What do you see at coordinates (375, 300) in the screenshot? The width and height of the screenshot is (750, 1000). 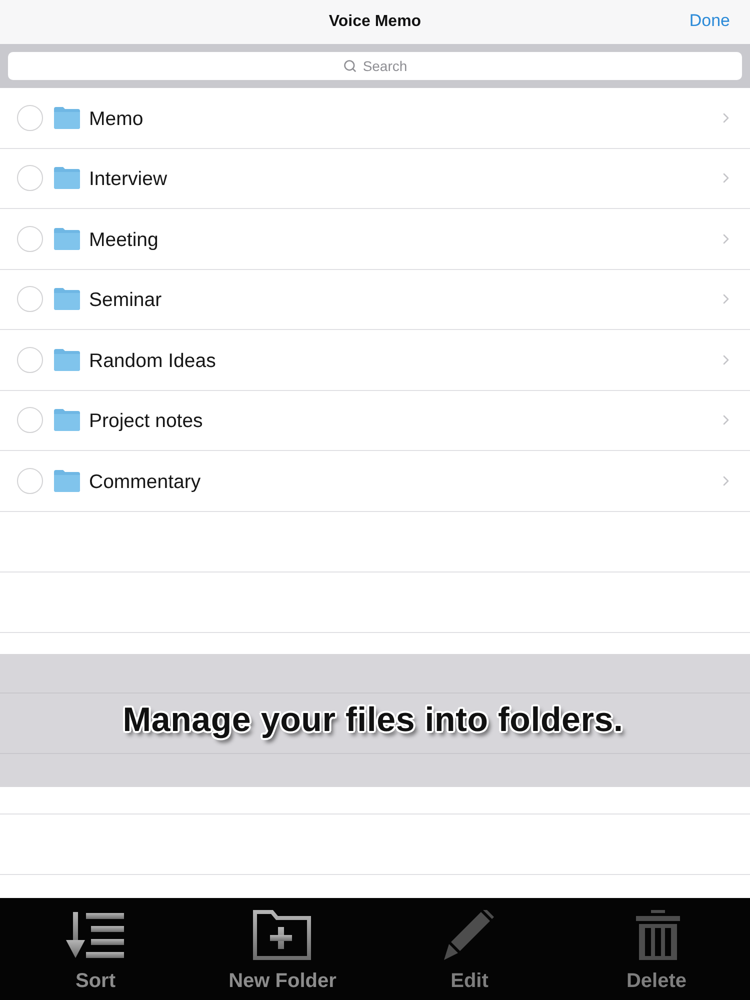 I see `folder-row: Seminar` at bounding box center [375, 300].